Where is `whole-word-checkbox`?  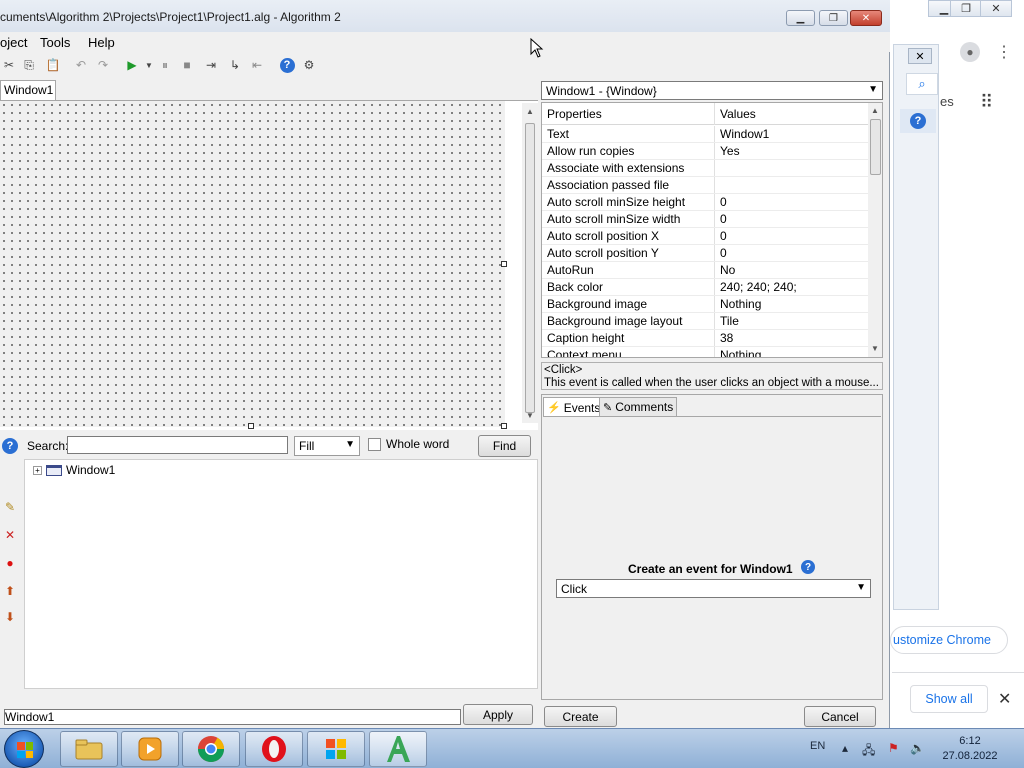 whole-word-checkbox is located at coordinates (374, 444).